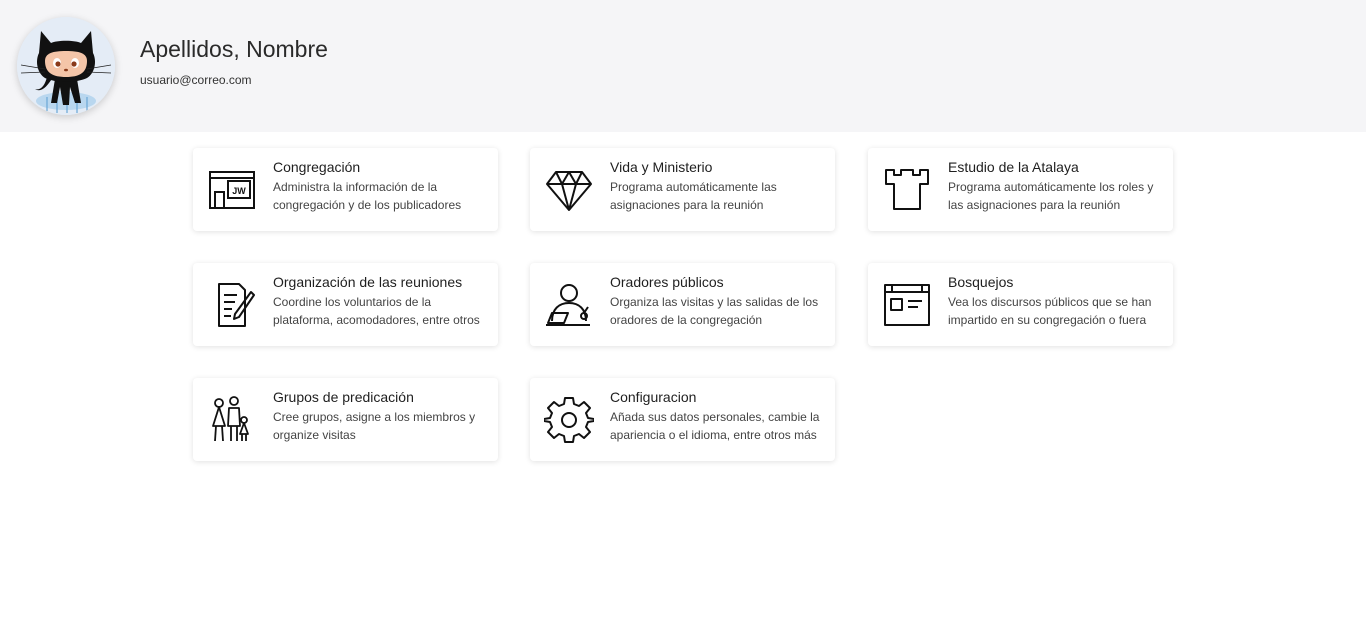  What do you see at coordinates (981, 282) in the screenshot?
I see `card-title: Bosquejos` at bounding box center [981, 282].